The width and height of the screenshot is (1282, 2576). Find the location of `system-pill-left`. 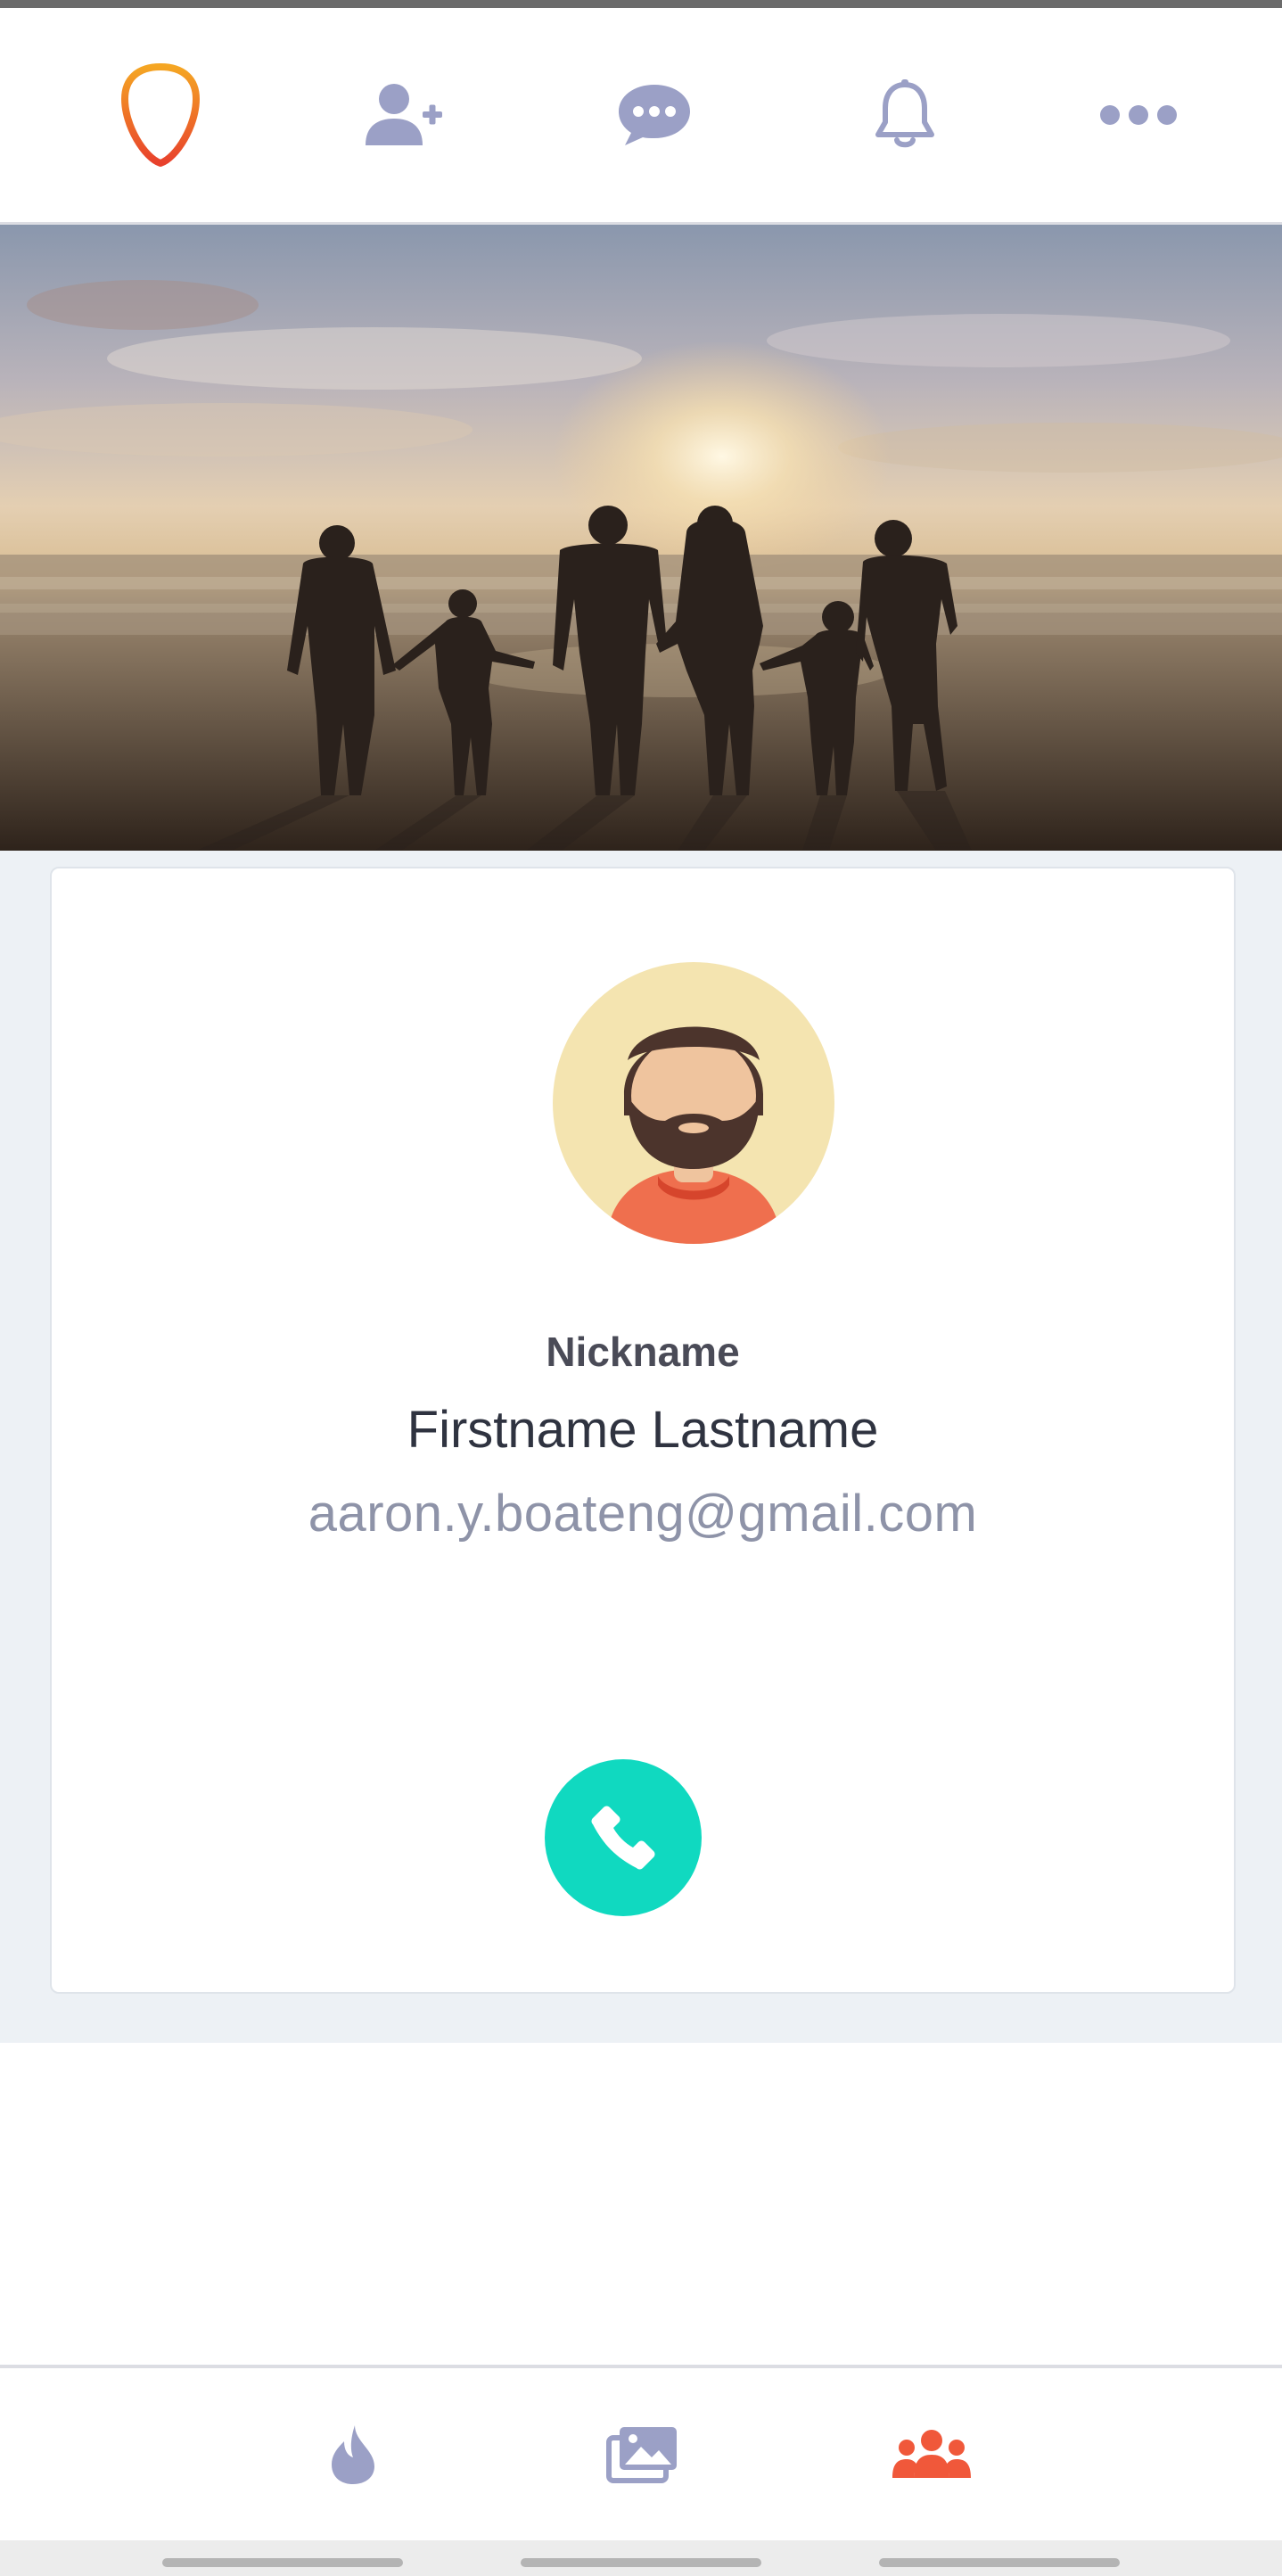

system-pill-left is located at coordinates (282, 2562).